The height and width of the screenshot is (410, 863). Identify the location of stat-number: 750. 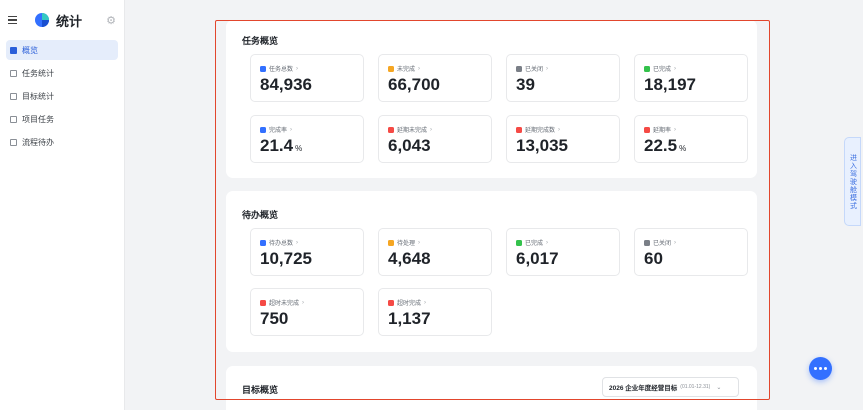
(274, 318).